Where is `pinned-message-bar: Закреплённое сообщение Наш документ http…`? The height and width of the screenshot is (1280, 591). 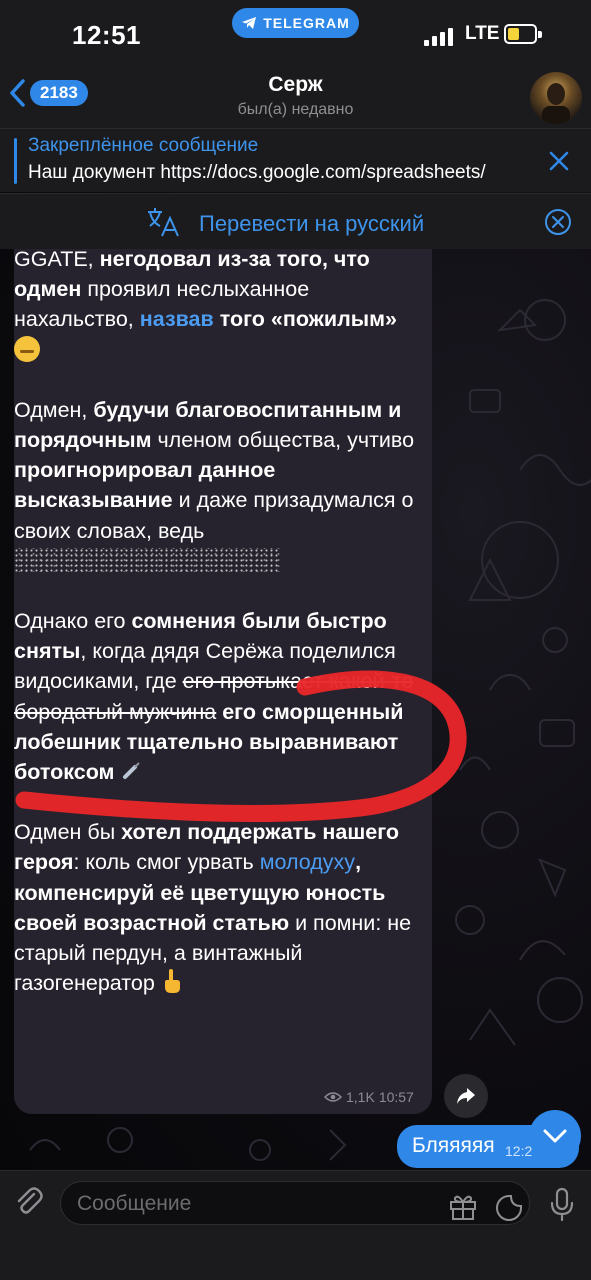 pinned-message-bar: Закреплённое сообщение Наш документ http… is located at coordinates (295, 160).